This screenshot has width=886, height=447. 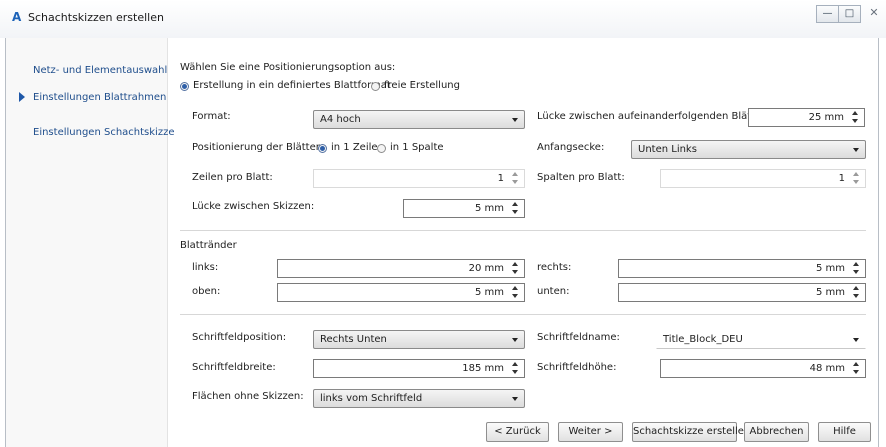 What do you see at coordinates (486, 268) in the screenshot?
I see `margin-left-value: 20 mm` at bounding box center [486, 268].